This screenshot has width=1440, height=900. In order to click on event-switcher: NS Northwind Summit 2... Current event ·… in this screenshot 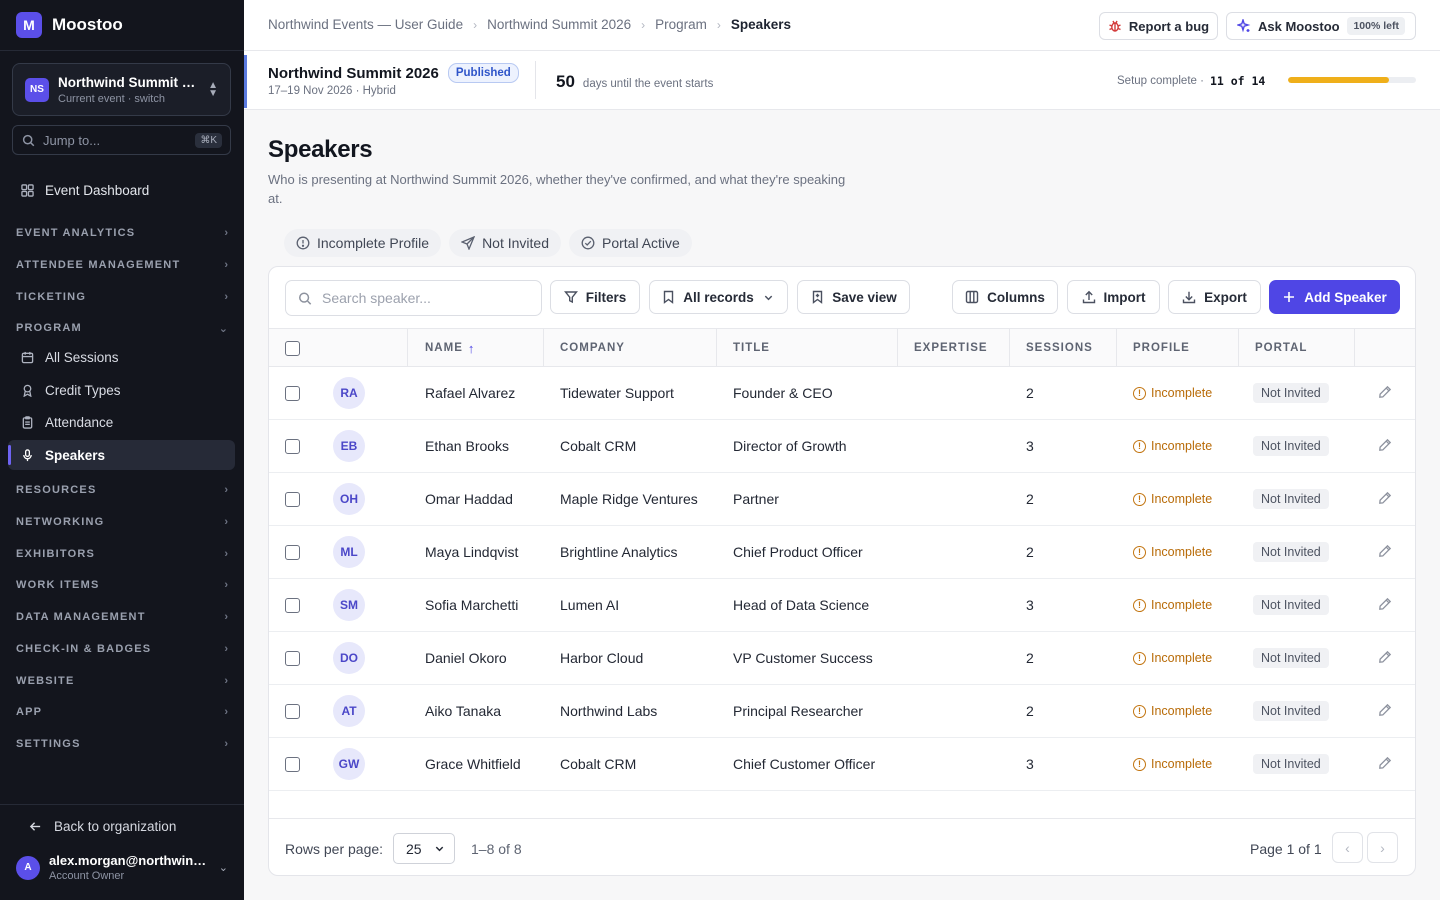, I will do `click(121, 89)`.